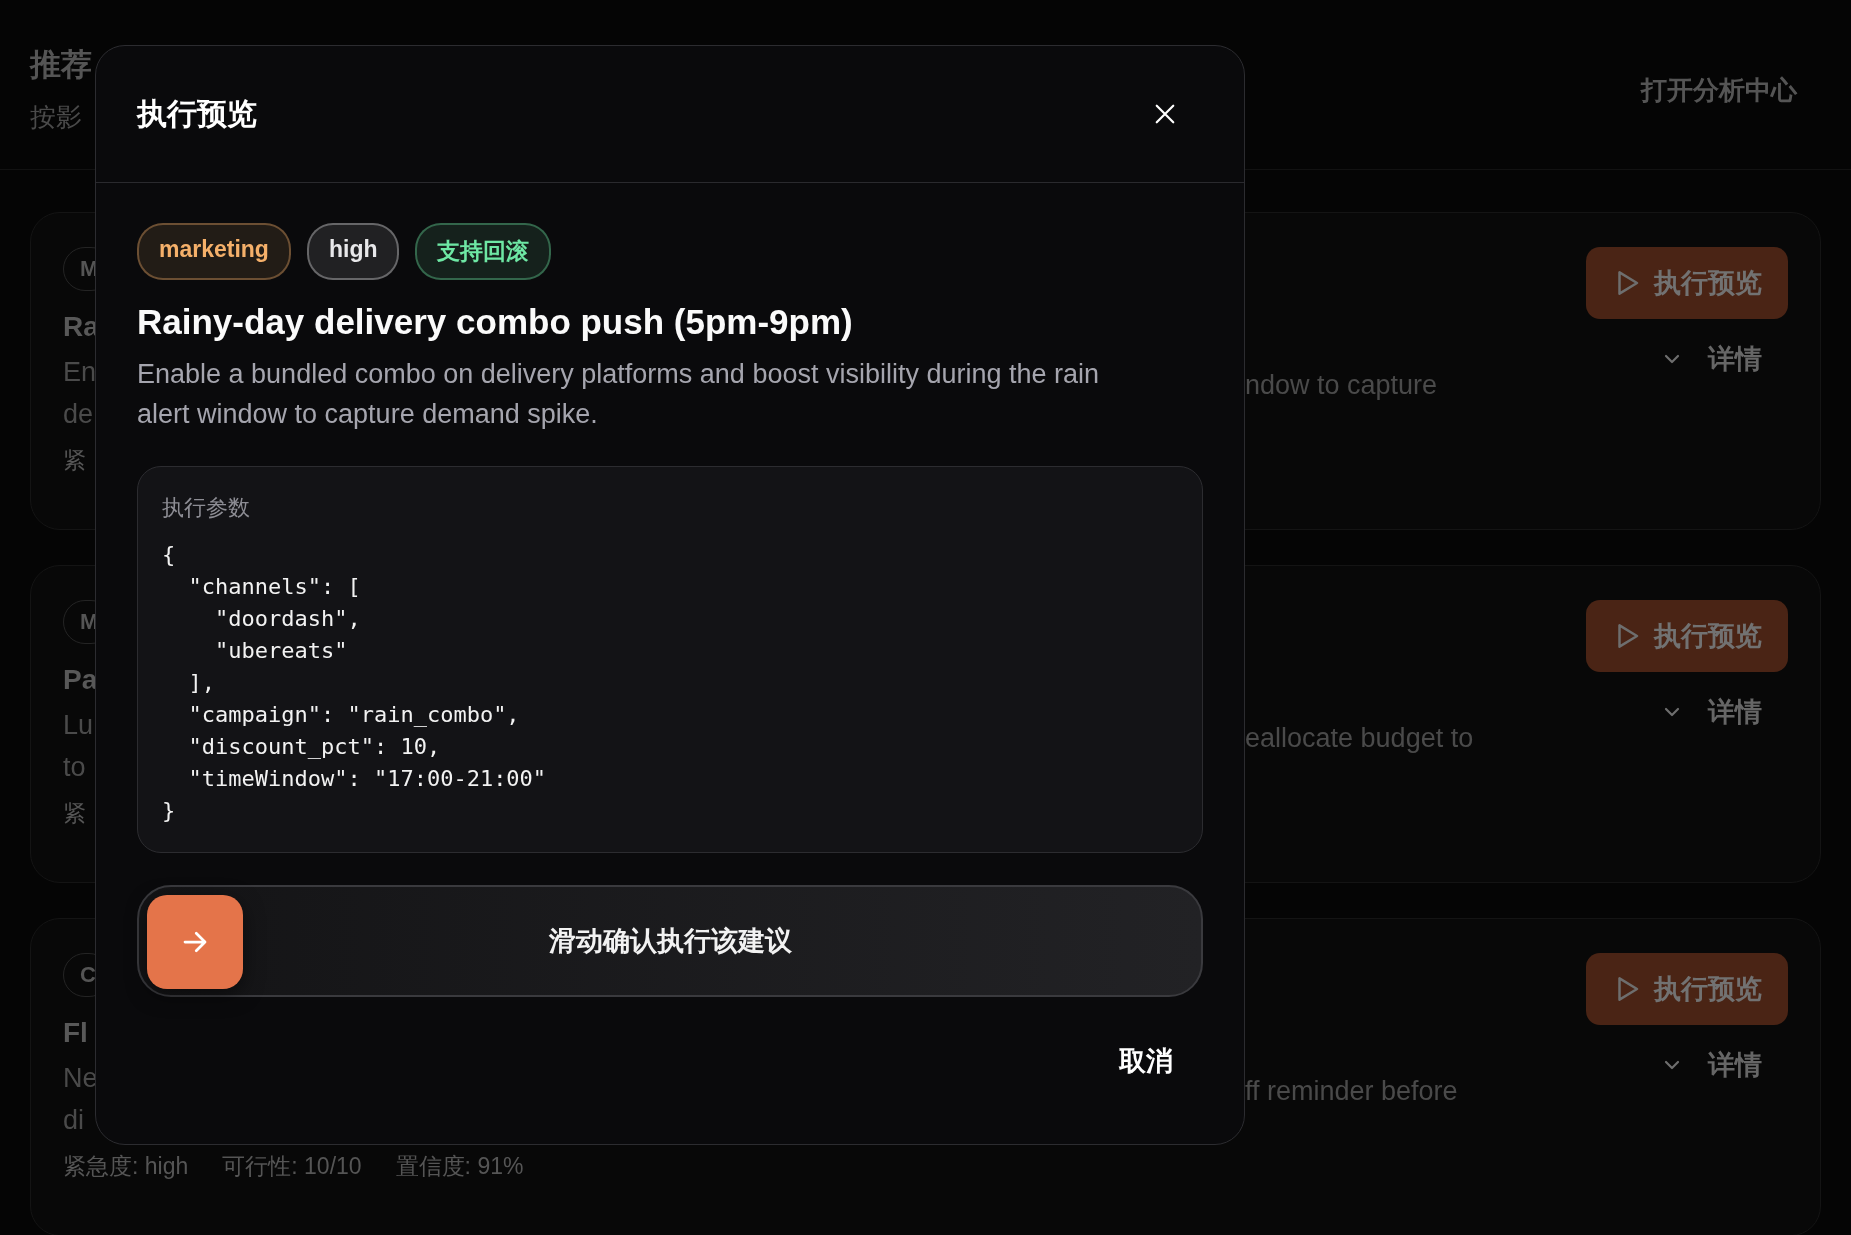 This screenshot has height=1235, width=1851. I want to click on tag: high, so click(353, 251).